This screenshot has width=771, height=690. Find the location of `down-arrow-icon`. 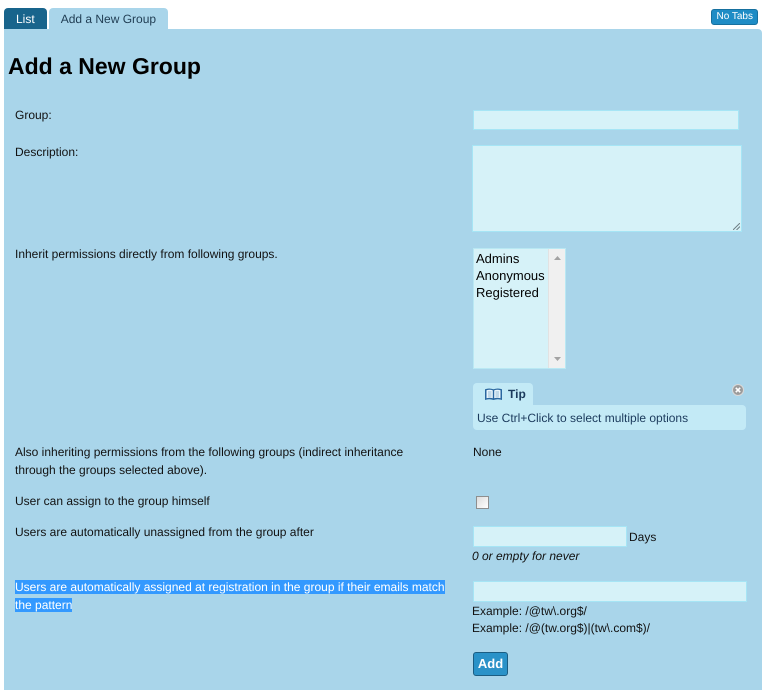

down-arrow-icon is located at coordinates (557, 359).